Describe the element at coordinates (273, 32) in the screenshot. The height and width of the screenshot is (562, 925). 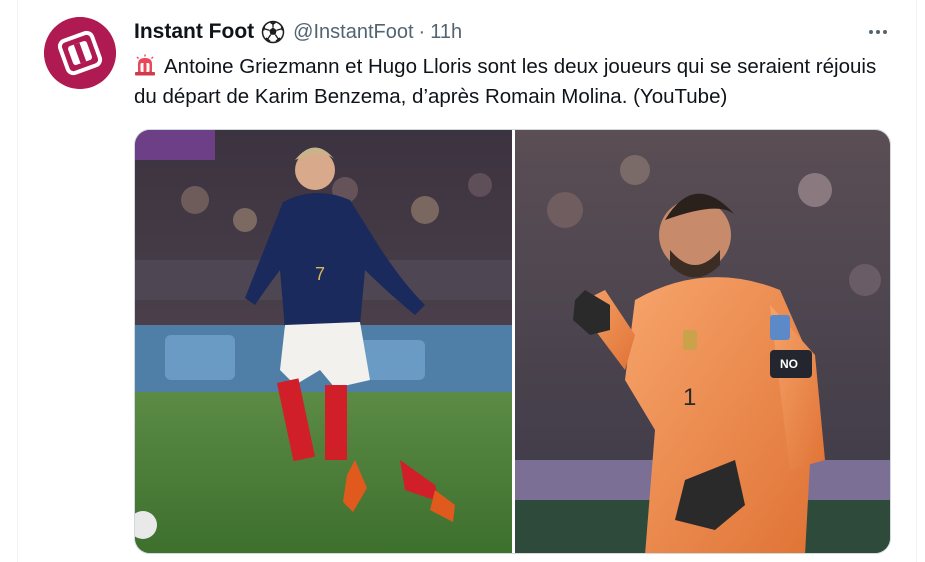
I see `soccer-ball-icon` at that location.